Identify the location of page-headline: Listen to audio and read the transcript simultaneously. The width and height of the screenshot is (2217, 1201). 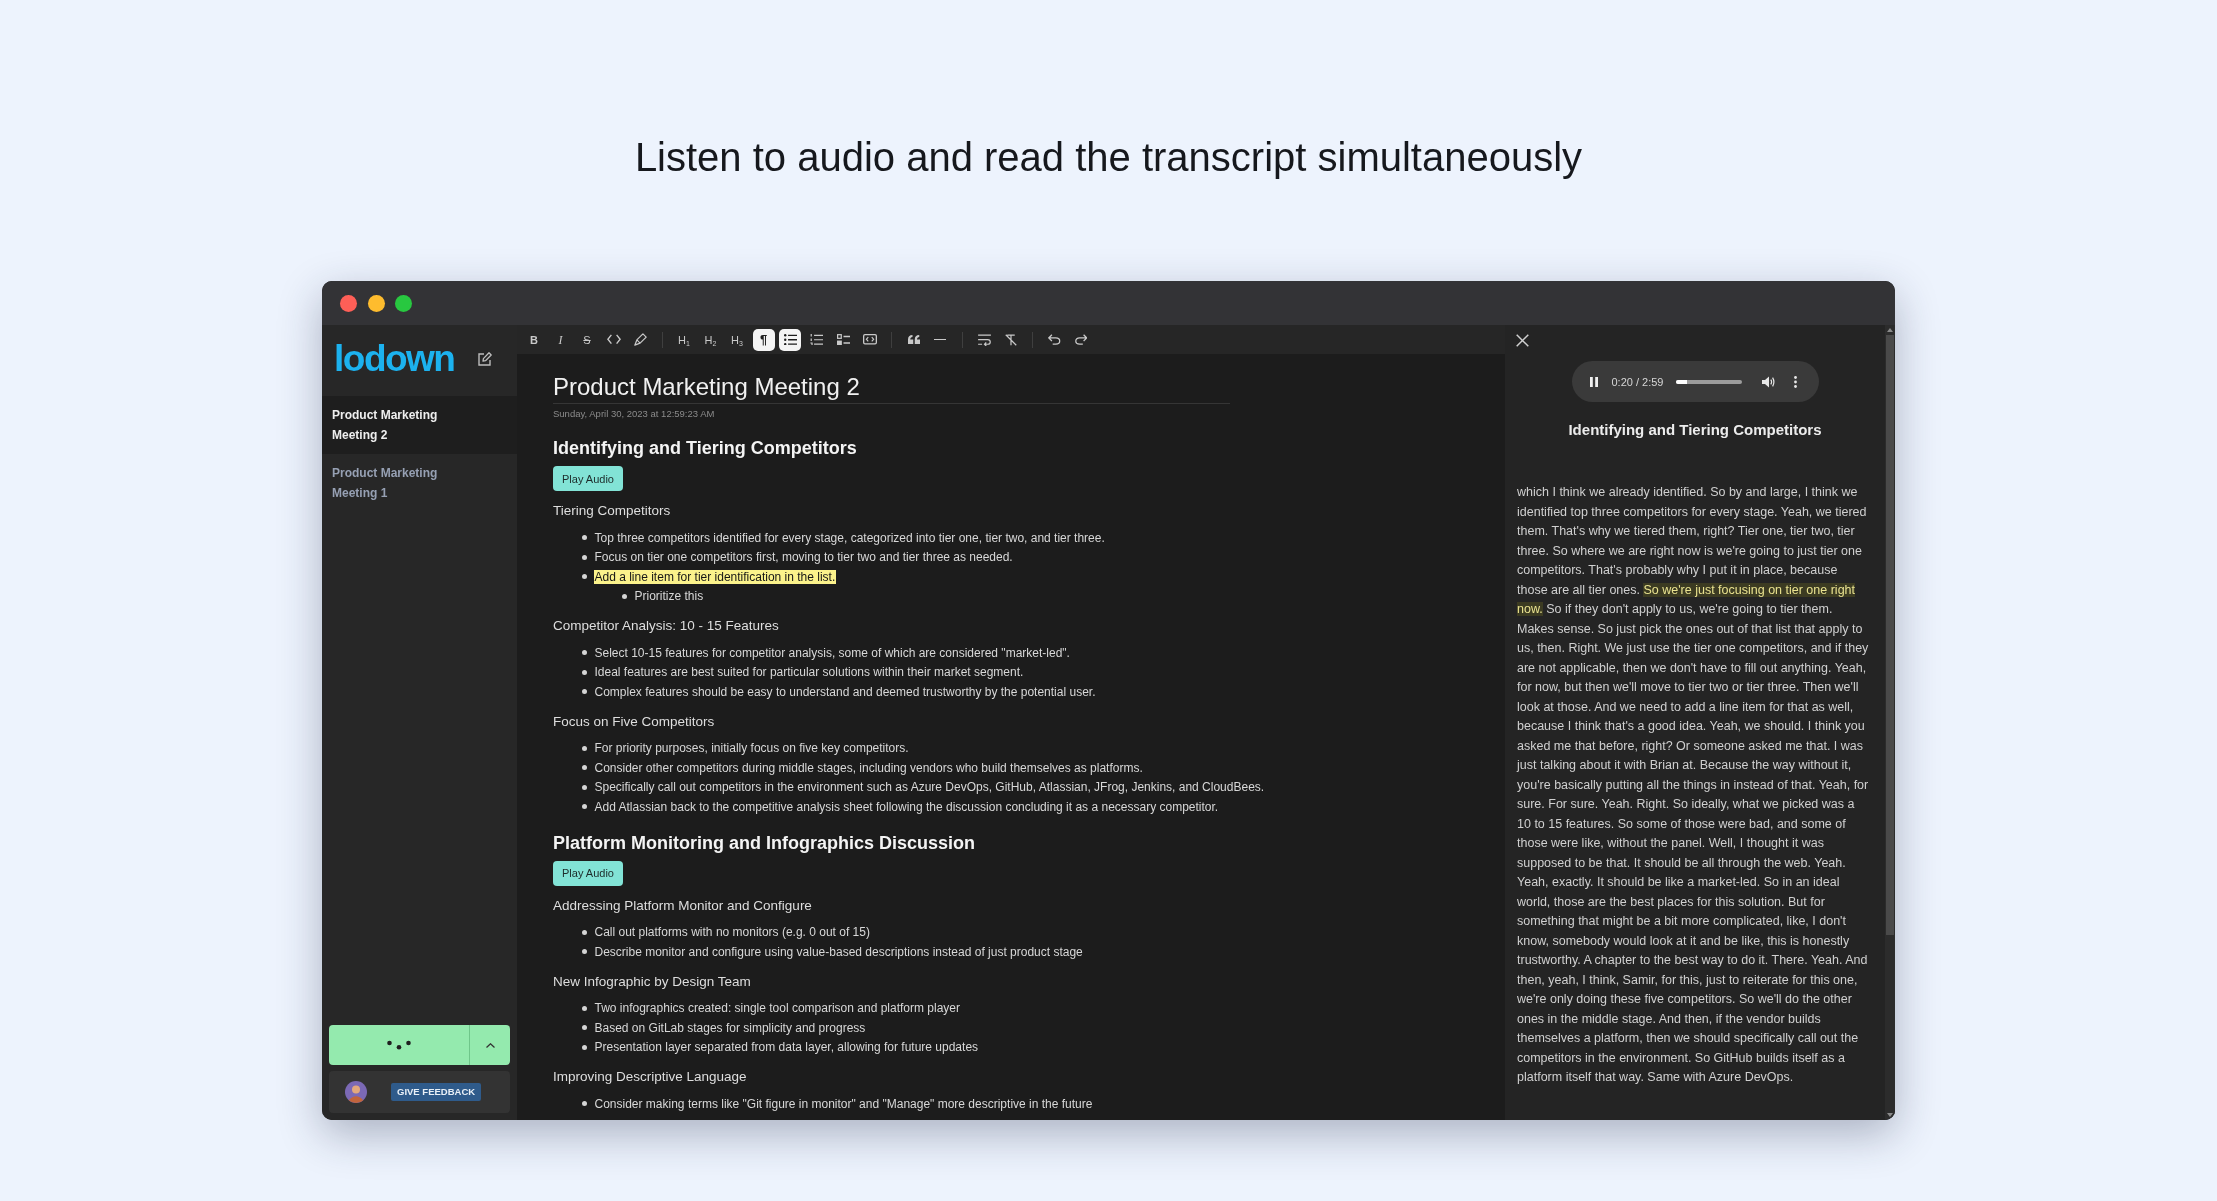
(1108, 157).